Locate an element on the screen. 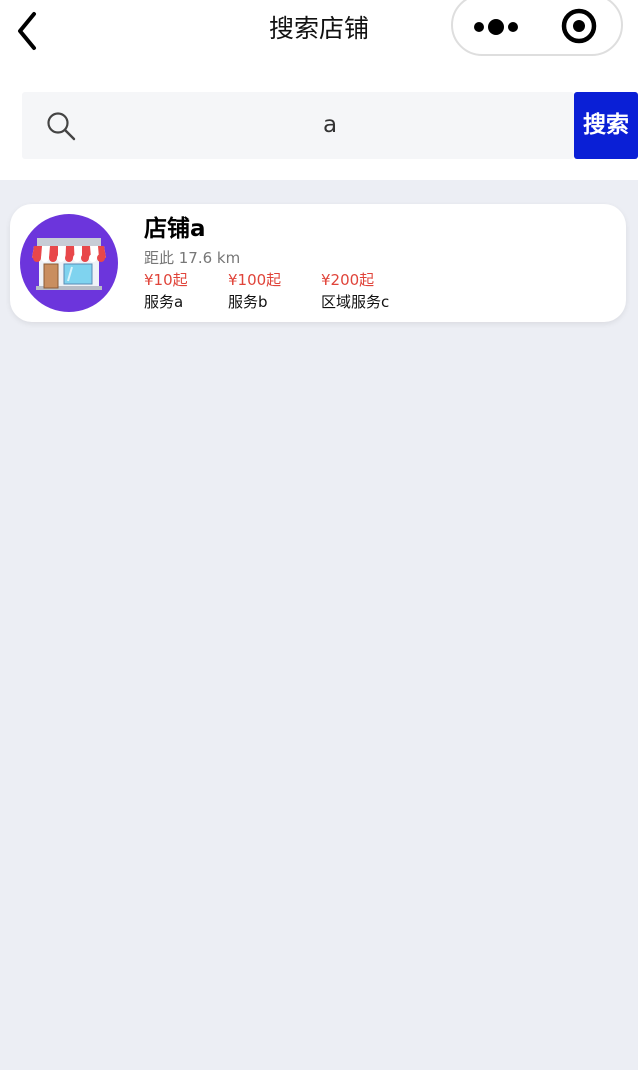 The width and height of the screenshot is (638, 1070). search-input is located at coordinates (330, 125).